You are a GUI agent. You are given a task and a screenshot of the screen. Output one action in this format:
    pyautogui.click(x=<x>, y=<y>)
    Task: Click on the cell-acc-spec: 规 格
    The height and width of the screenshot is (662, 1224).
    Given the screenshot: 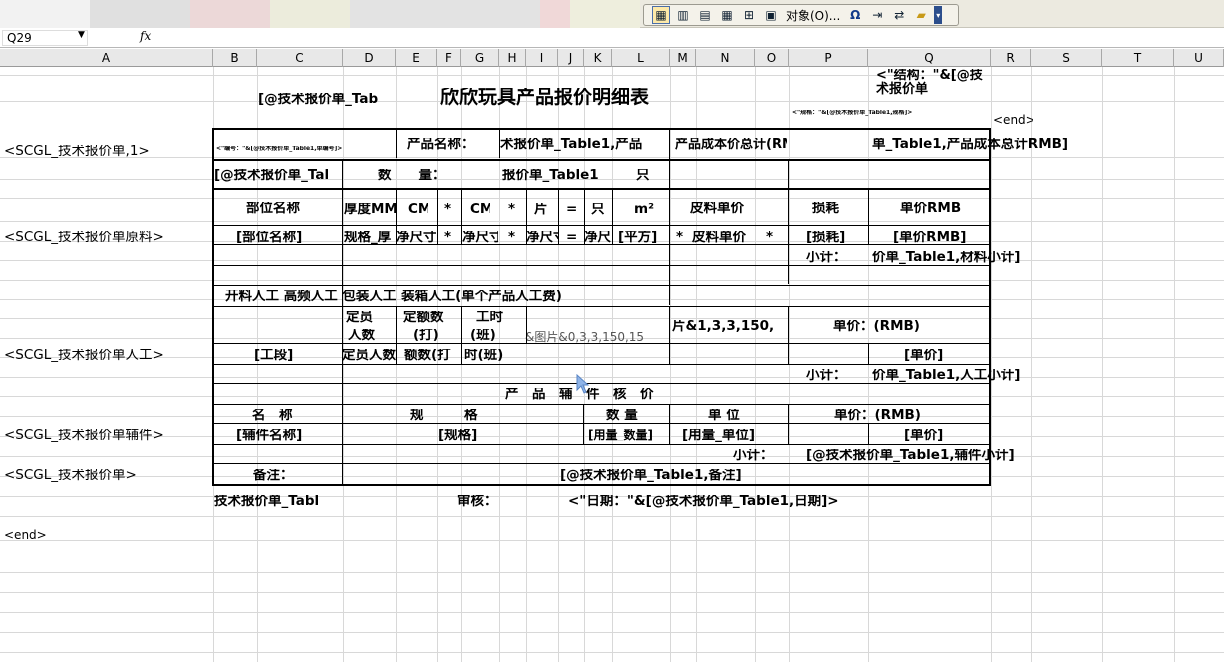 What is the action you would take?
    pyautogui.click(x=465, y=416)
    